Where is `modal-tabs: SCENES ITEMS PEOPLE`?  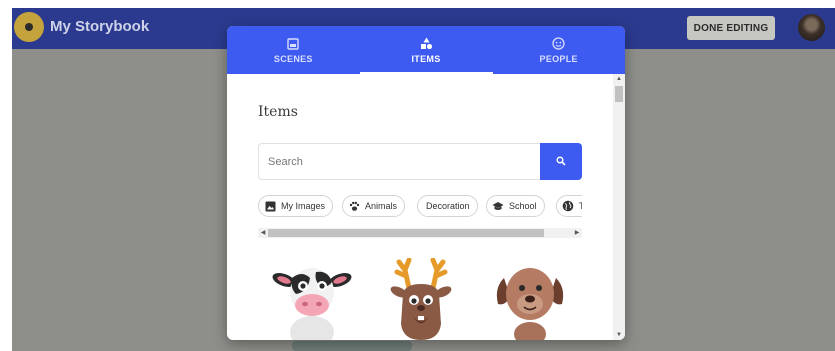 modal-tabs: SCENES ITEMS PEOPLE is located at coordinates (426, 50).